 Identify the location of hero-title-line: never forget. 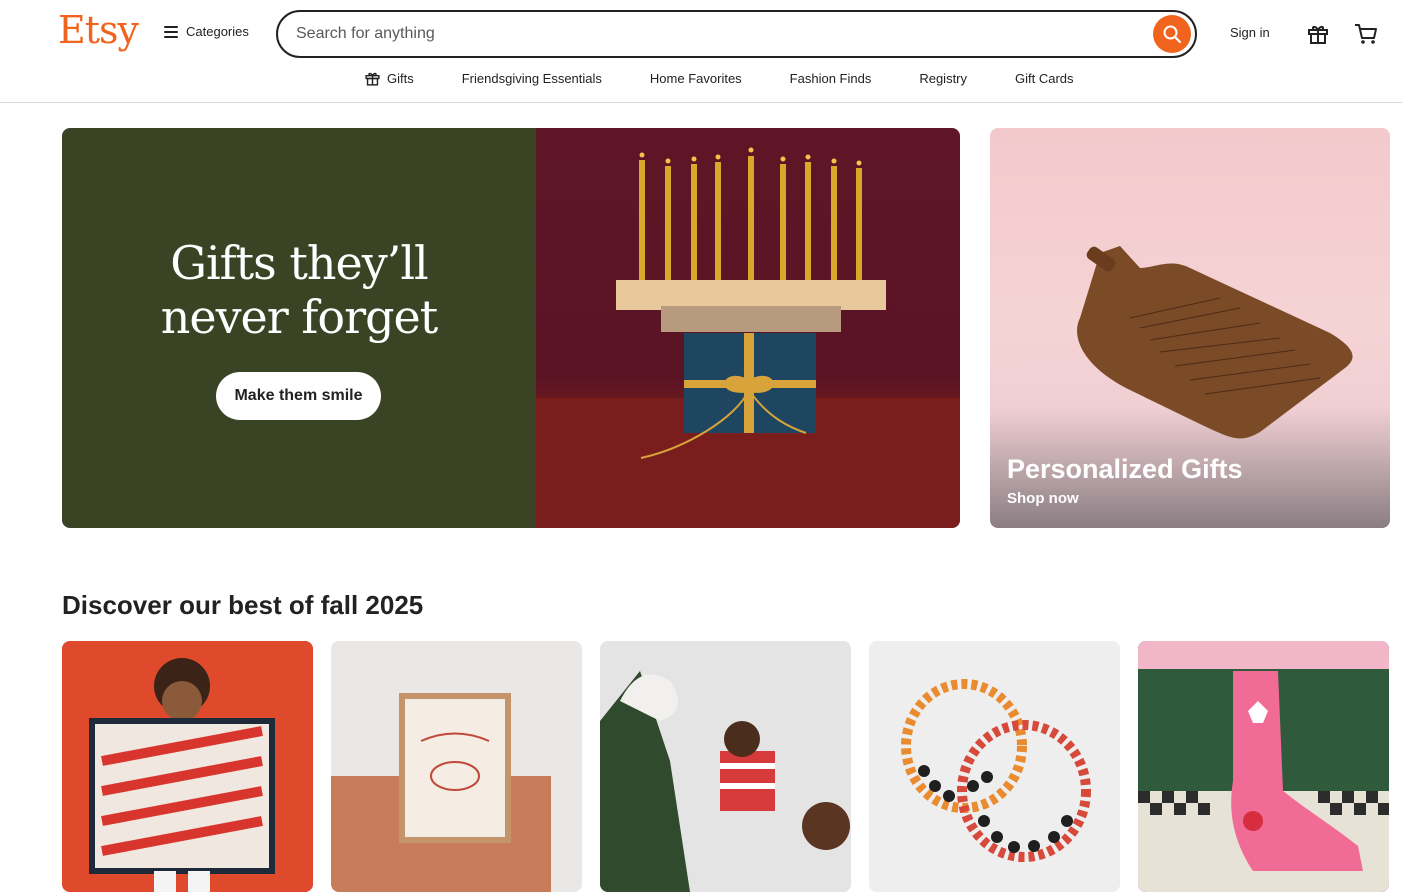
(299, 317).